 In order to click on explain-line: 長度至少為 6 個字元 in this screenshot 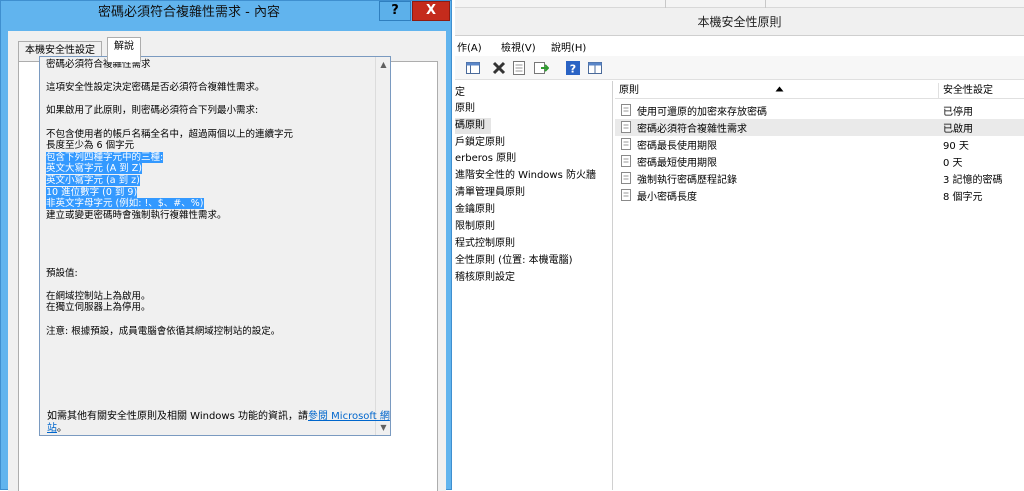, I will do `click(206, 146)`.